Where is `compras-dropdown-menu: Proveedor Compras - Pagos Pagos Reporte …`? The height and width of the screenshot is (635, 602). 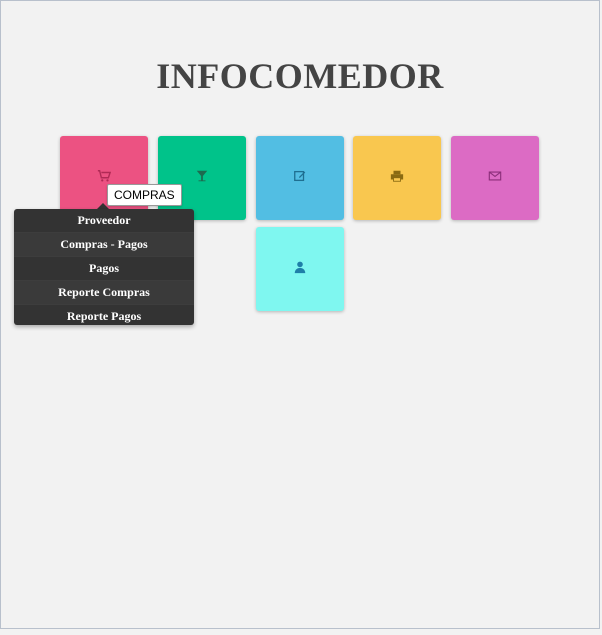
compras-dropdown-menu: Proveedor Compras - Pagos Pagos Reporte … is located at coordinates (104, 267).